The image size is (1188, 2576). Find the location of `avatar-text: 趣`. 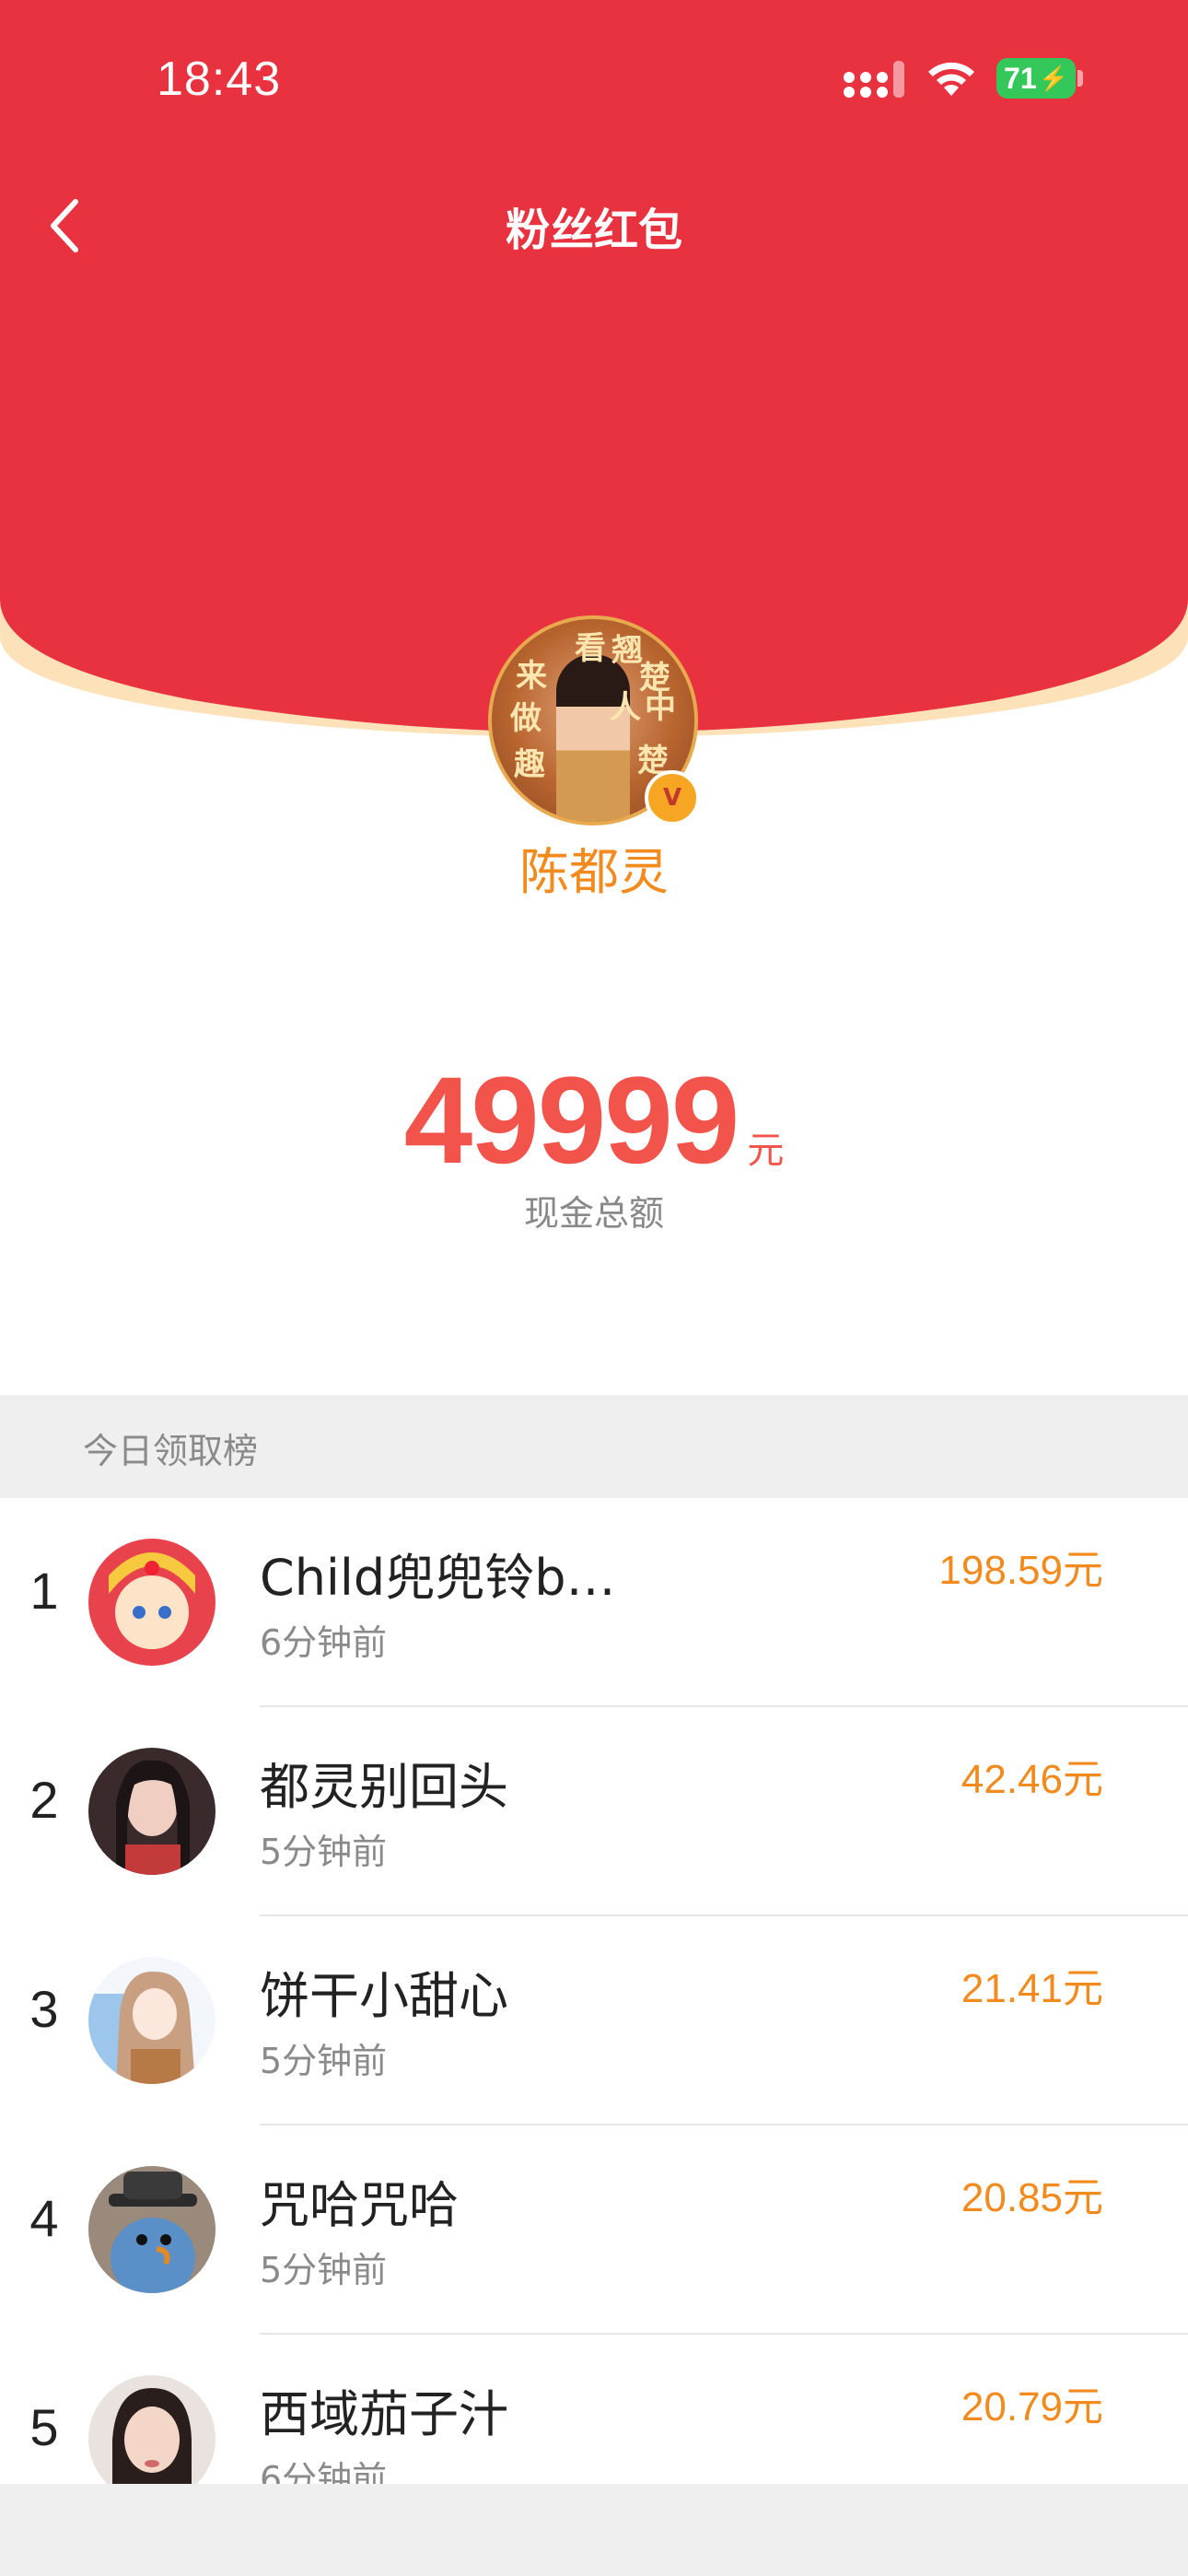

avatar-text: 趣 is located at coordinates (529, 764).